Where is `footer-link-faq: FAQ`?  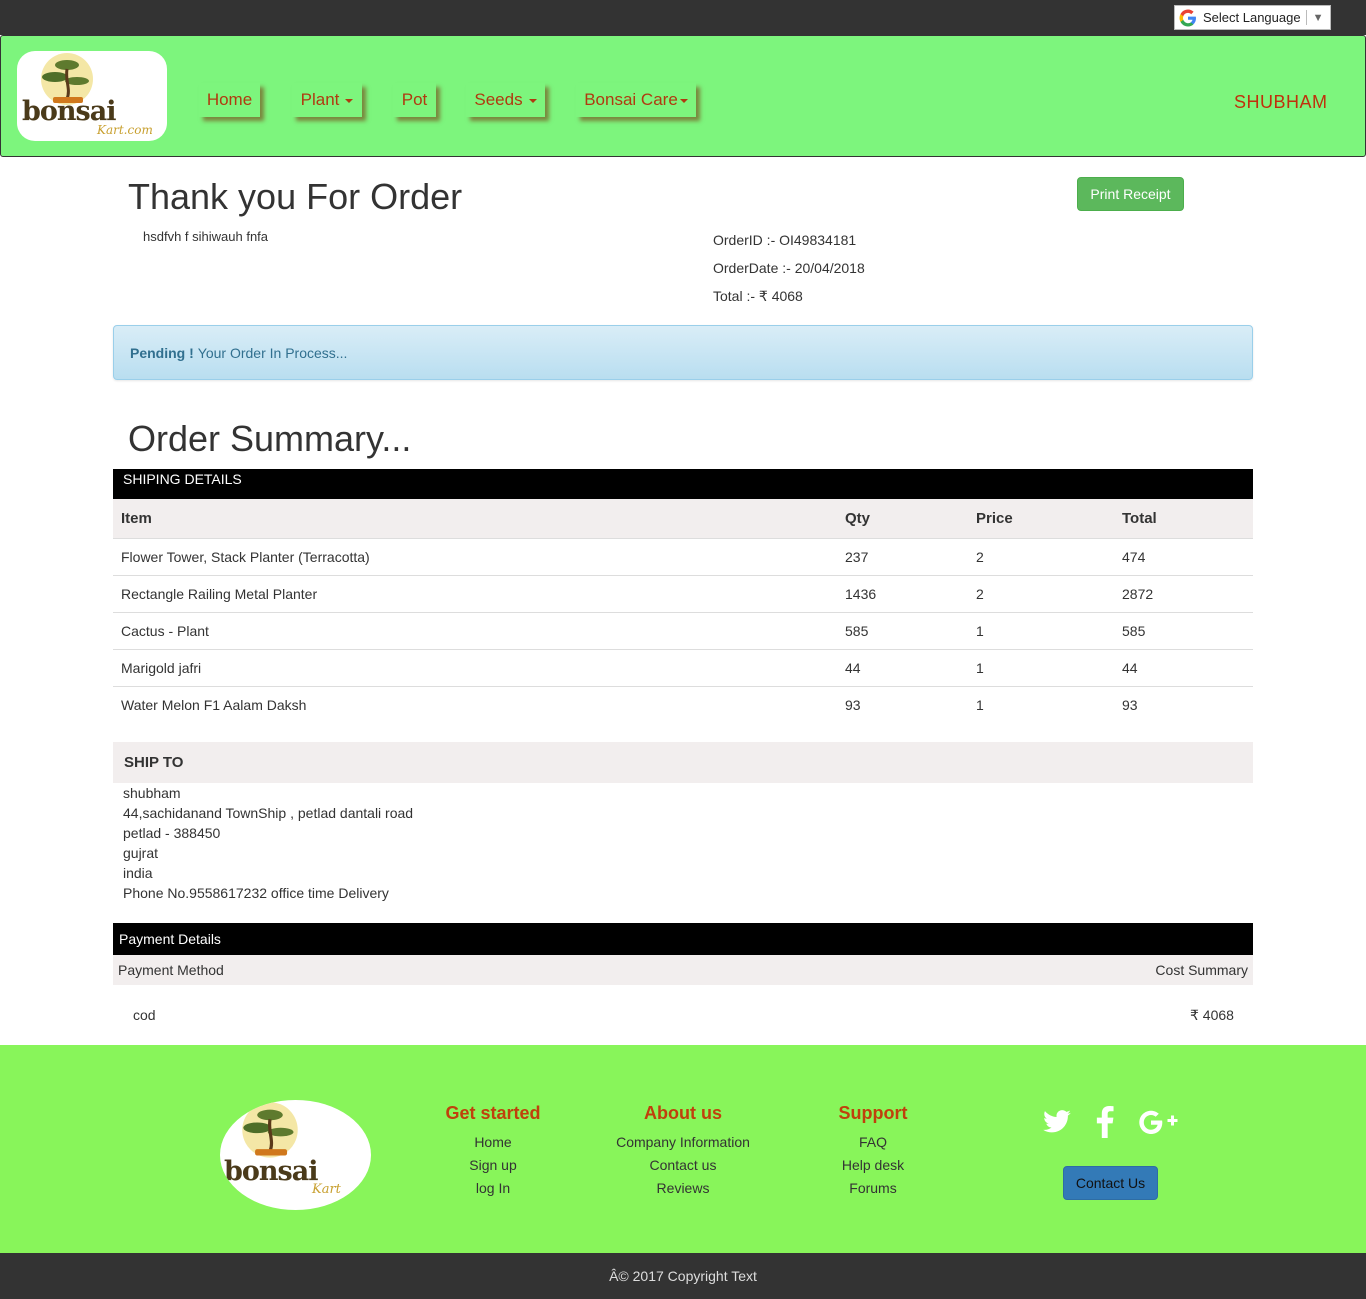 footer-link-faq: FAQ is located at coordinates (873, 1145).